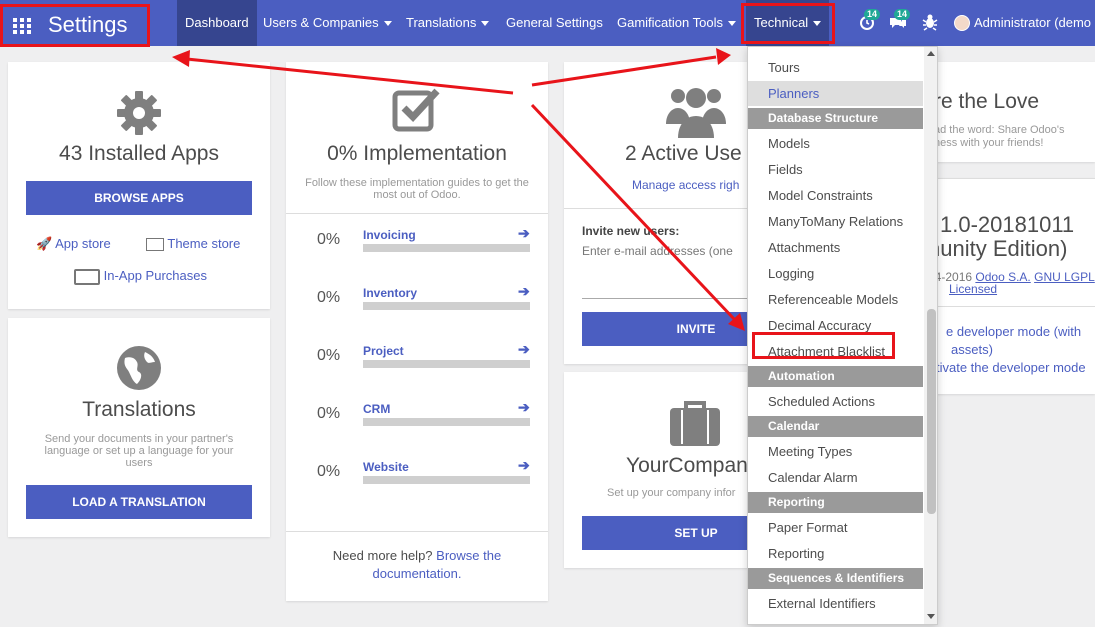 The height and width of the screenshot is (627, 1095). What do you see at coordinates (835, 247) in the screenshot?
I see `menu-item-attachments: Attachments` at bounding box center [835, 247].